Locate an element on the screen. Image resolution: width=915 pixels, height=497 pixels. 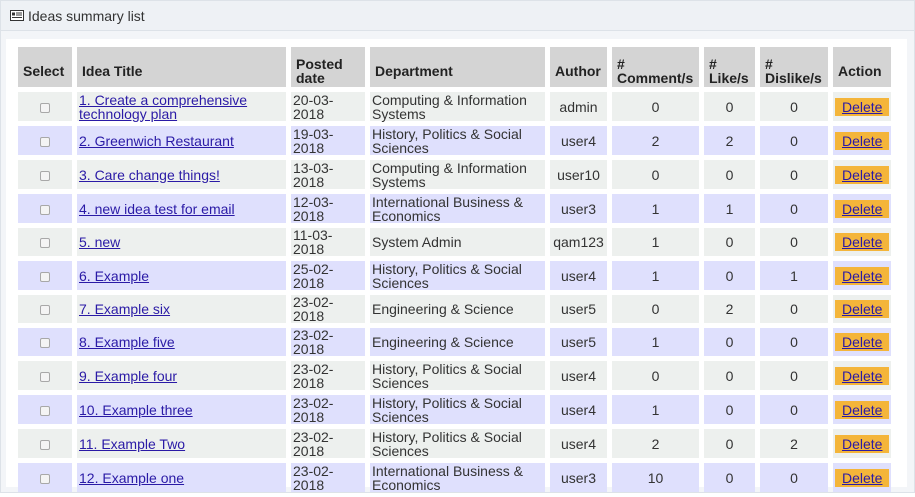
header-likes: # Like/s is located at coordinates (729, 67).